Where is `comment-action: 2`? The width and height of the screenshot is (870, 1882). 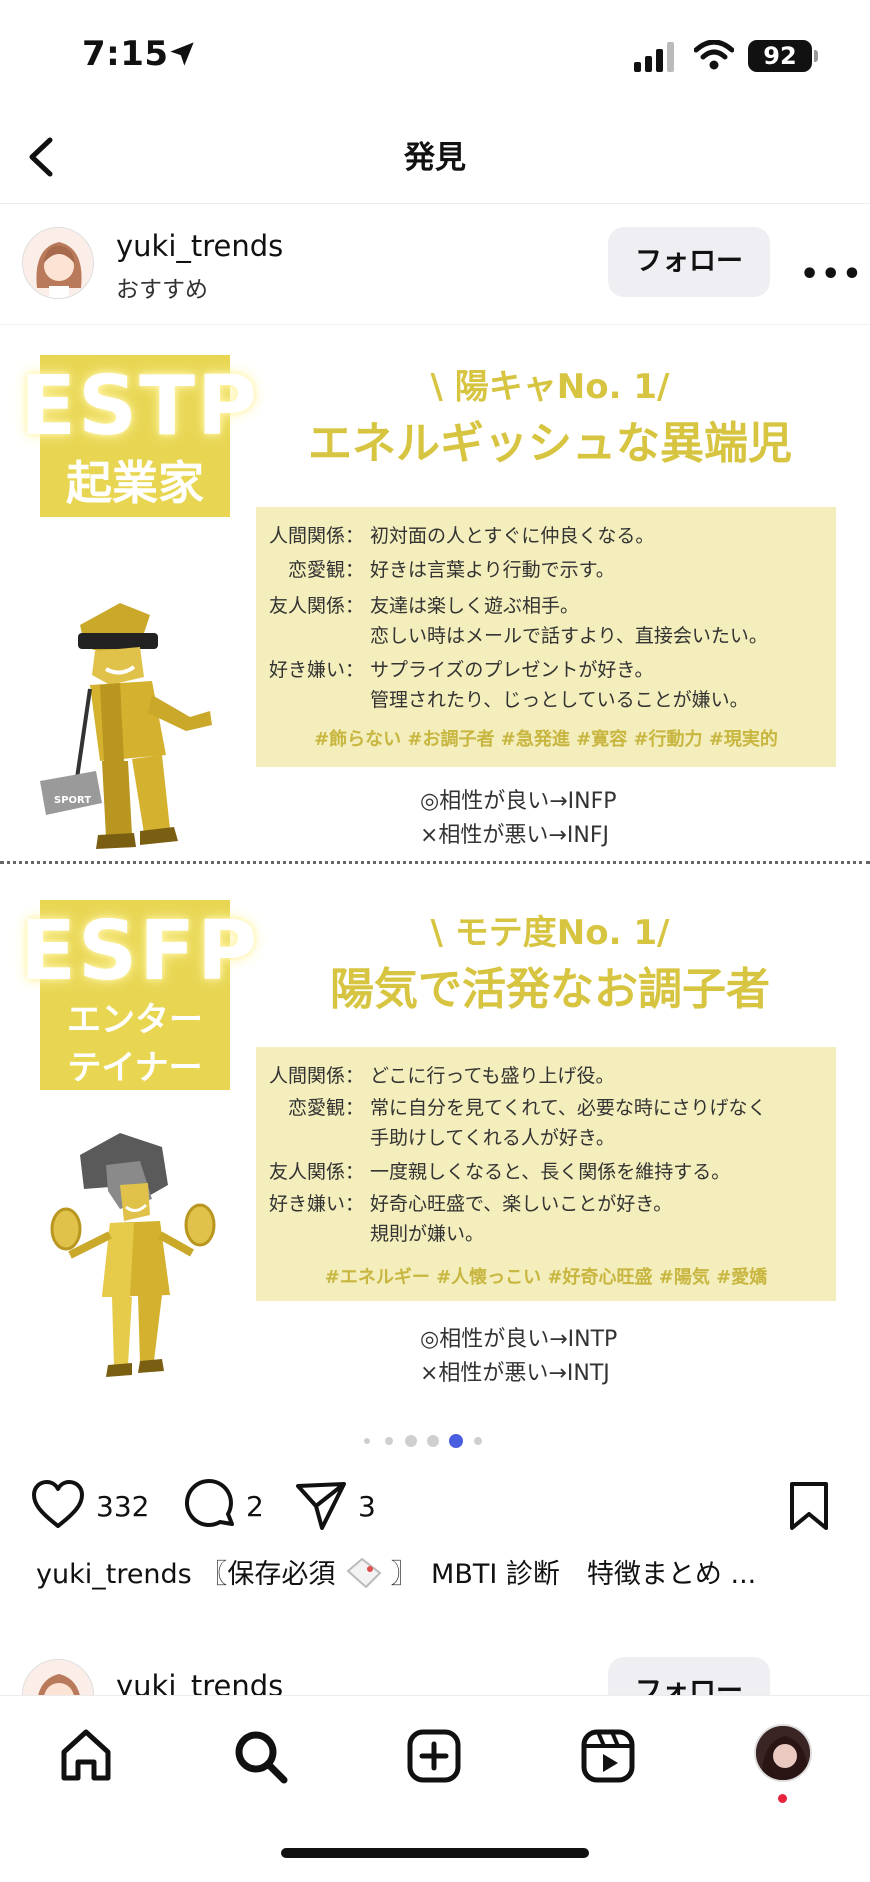
comment-action: 2 is located at coordinates (229, 1506).